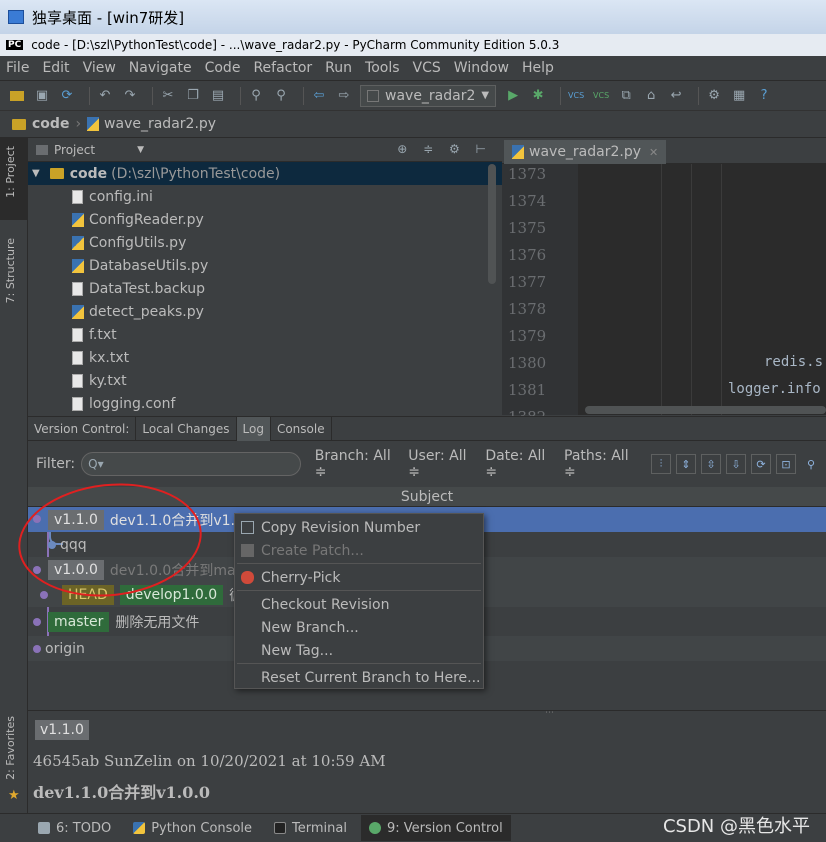  What do you see at coordinates (794, 362) in the screenshot?
I see `code-line: redis.s` at bounding box center [794, 362].